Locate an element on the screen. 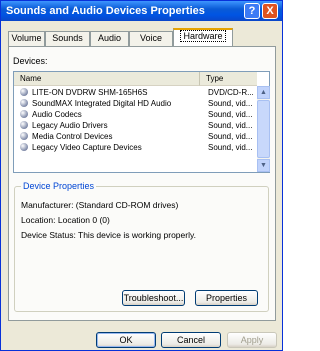 This screenshot has width=320, height=351. apply-button: Apply is located at coordinates (252, 340).